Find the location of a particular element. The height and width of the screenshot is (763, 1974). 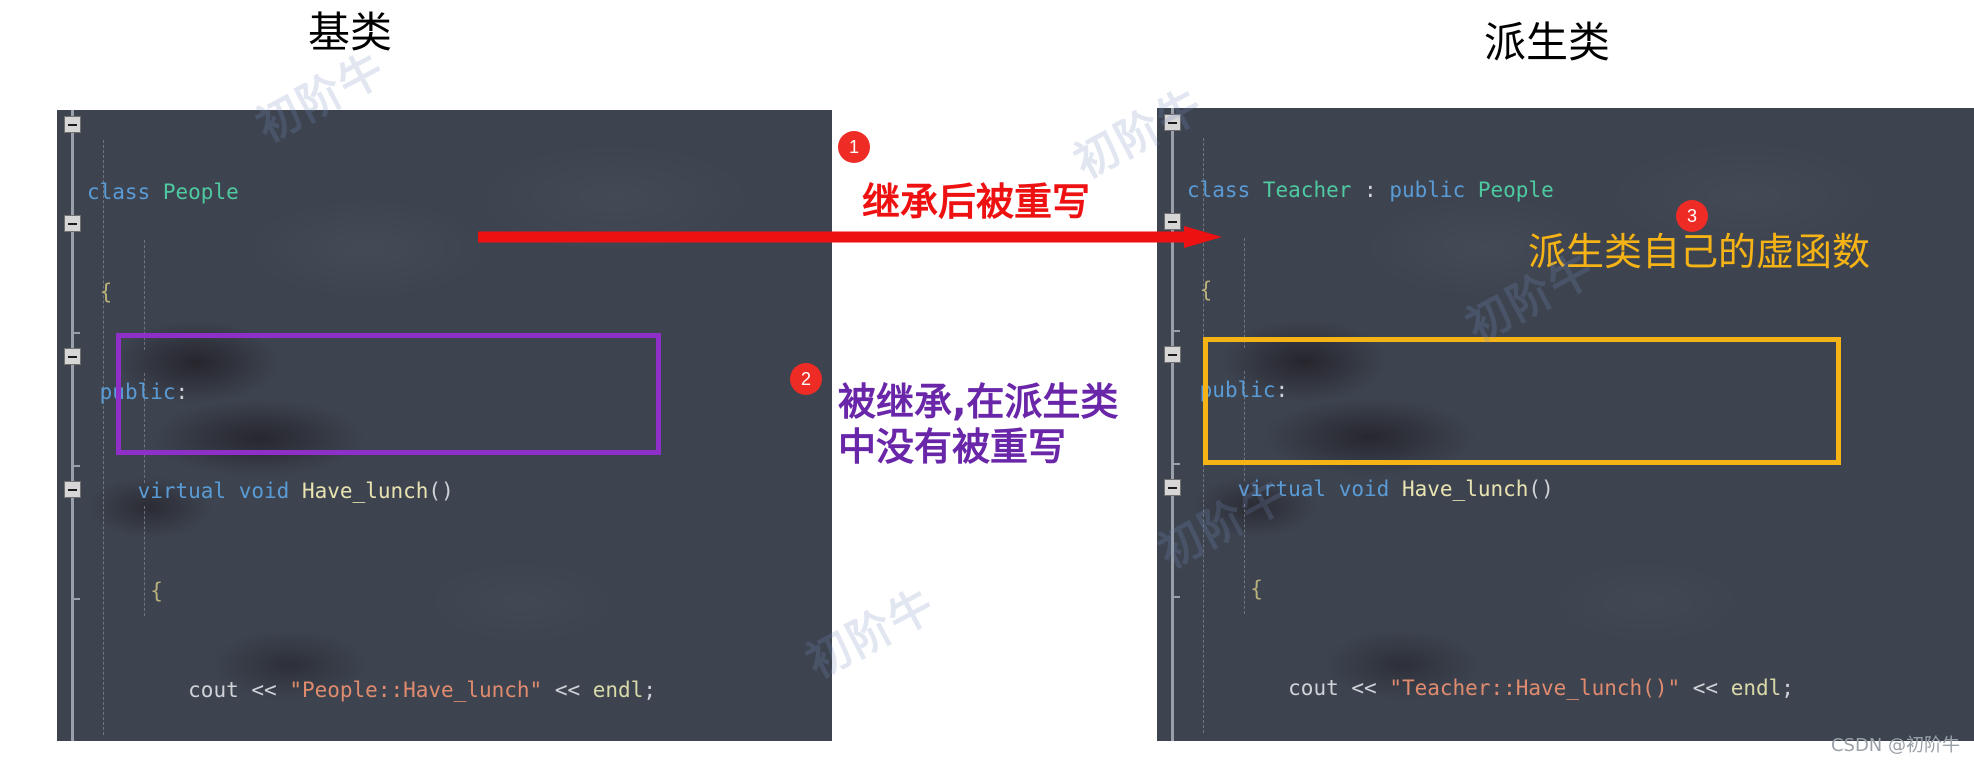

annotation-text-inherited-not-overridden: 被继承,在派生类 中没有被重写 is located at coordinates (978, 424).